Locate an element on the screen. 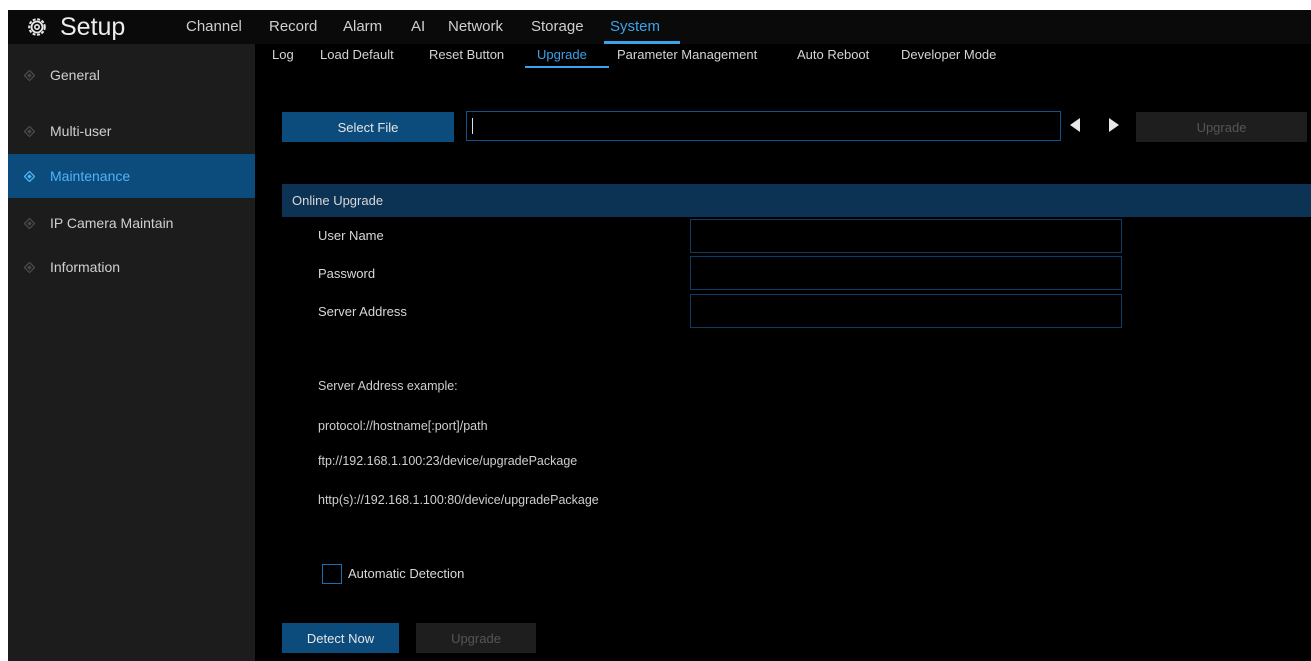 This screenshot has width=1311, height=661. server-address-example-format: protocol://hostname[:port]/path is located at coordinates (403, 426).